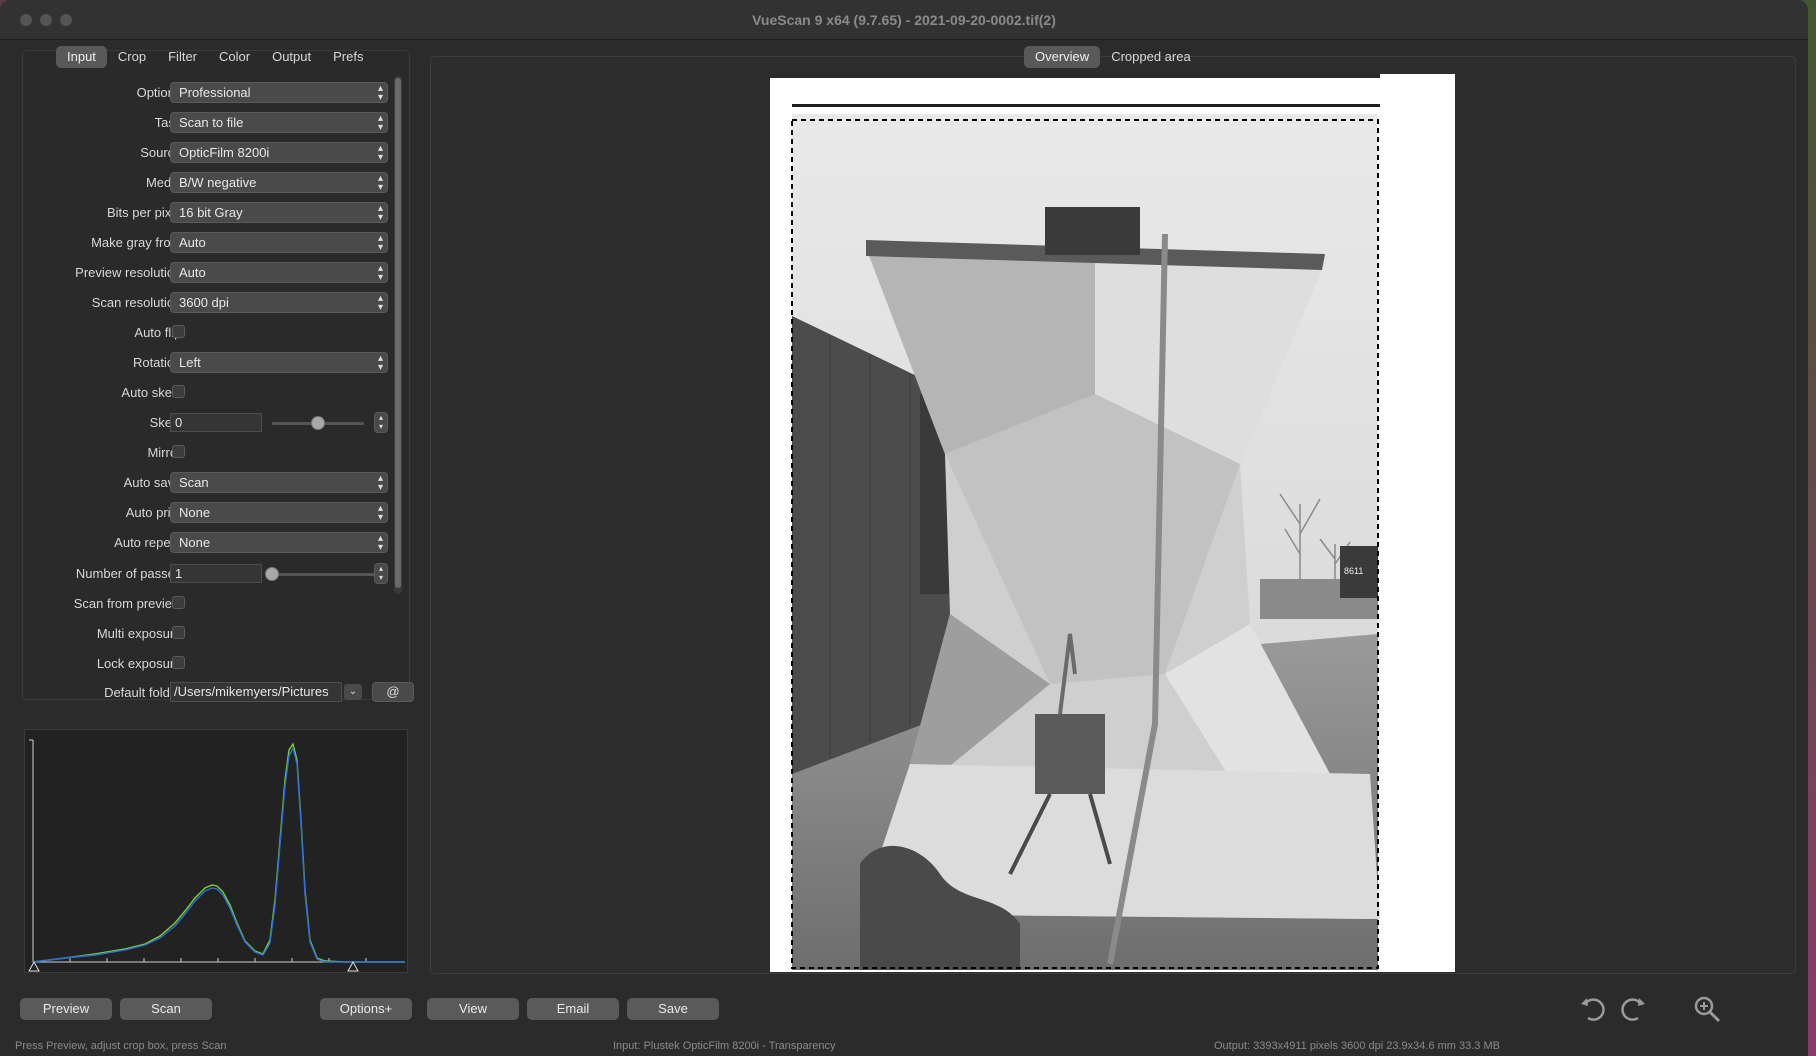 The height and width of the screenshot is (1056, 1816). Describe the element at coordinates (279, 272) in the screenshot. I see `preview-resolution-select: Auto ▴ ▾` at that location.